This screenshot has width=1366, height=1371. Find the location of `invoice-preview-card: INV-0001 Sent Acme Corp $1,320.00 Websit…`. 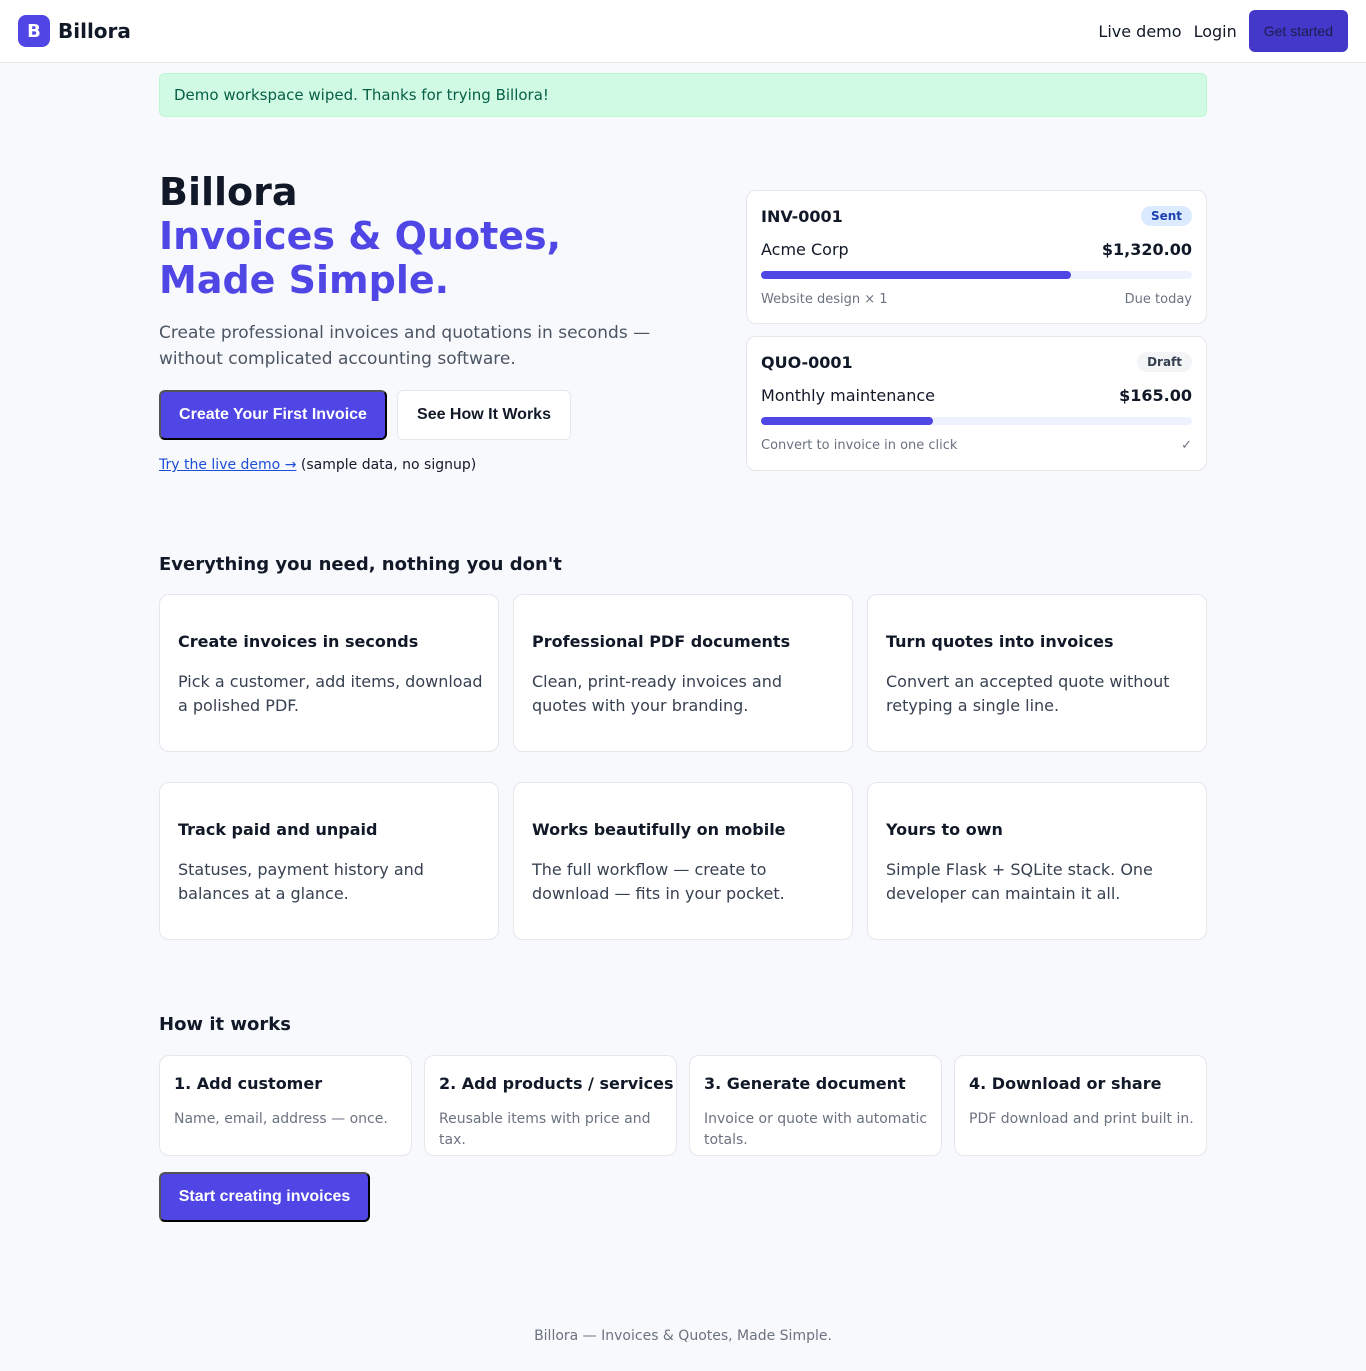

invoice-preview-card: INV-0001 Sent Acme Corp $1,320.00 Websit… is located at coordinates (976, 257).